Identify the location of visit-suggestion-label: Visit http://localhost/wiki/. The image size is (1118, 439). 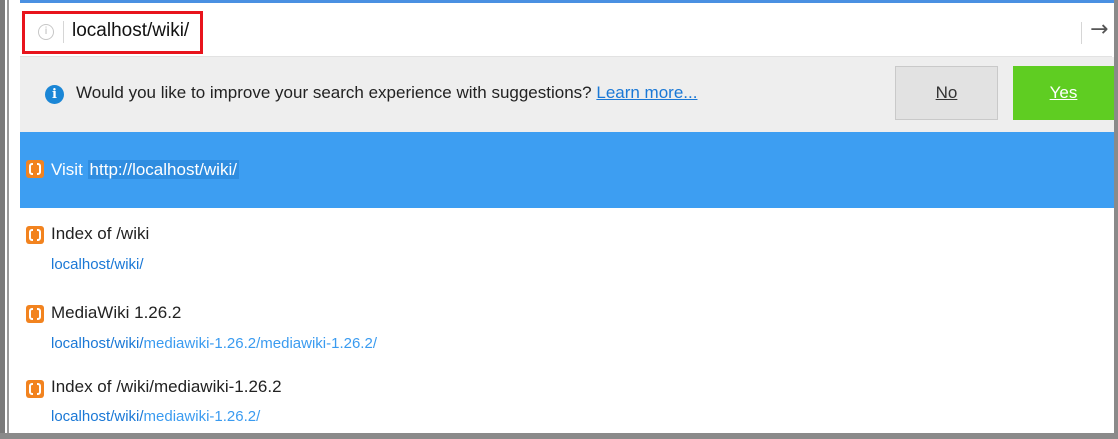
(145, 170).